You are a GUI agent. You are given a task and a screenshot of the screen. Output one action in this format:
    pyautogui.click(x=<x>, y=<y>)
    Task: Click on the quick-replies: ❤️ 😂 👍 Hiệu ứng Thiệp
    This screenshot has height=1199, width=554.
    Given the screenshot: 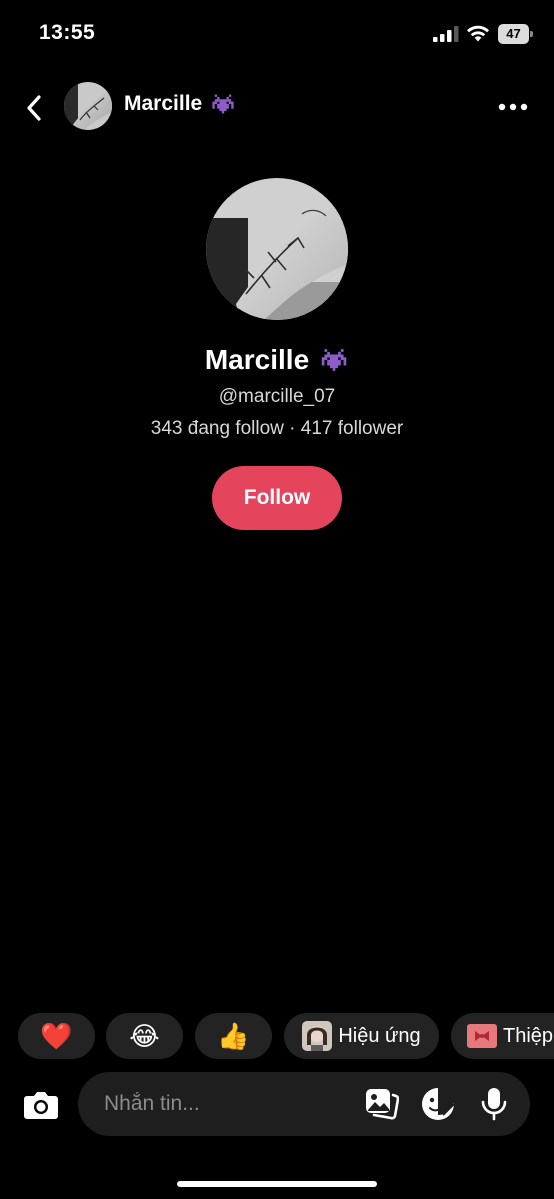 What is the action you would take?
    pyautogui.click(x=286, y=1037)
    